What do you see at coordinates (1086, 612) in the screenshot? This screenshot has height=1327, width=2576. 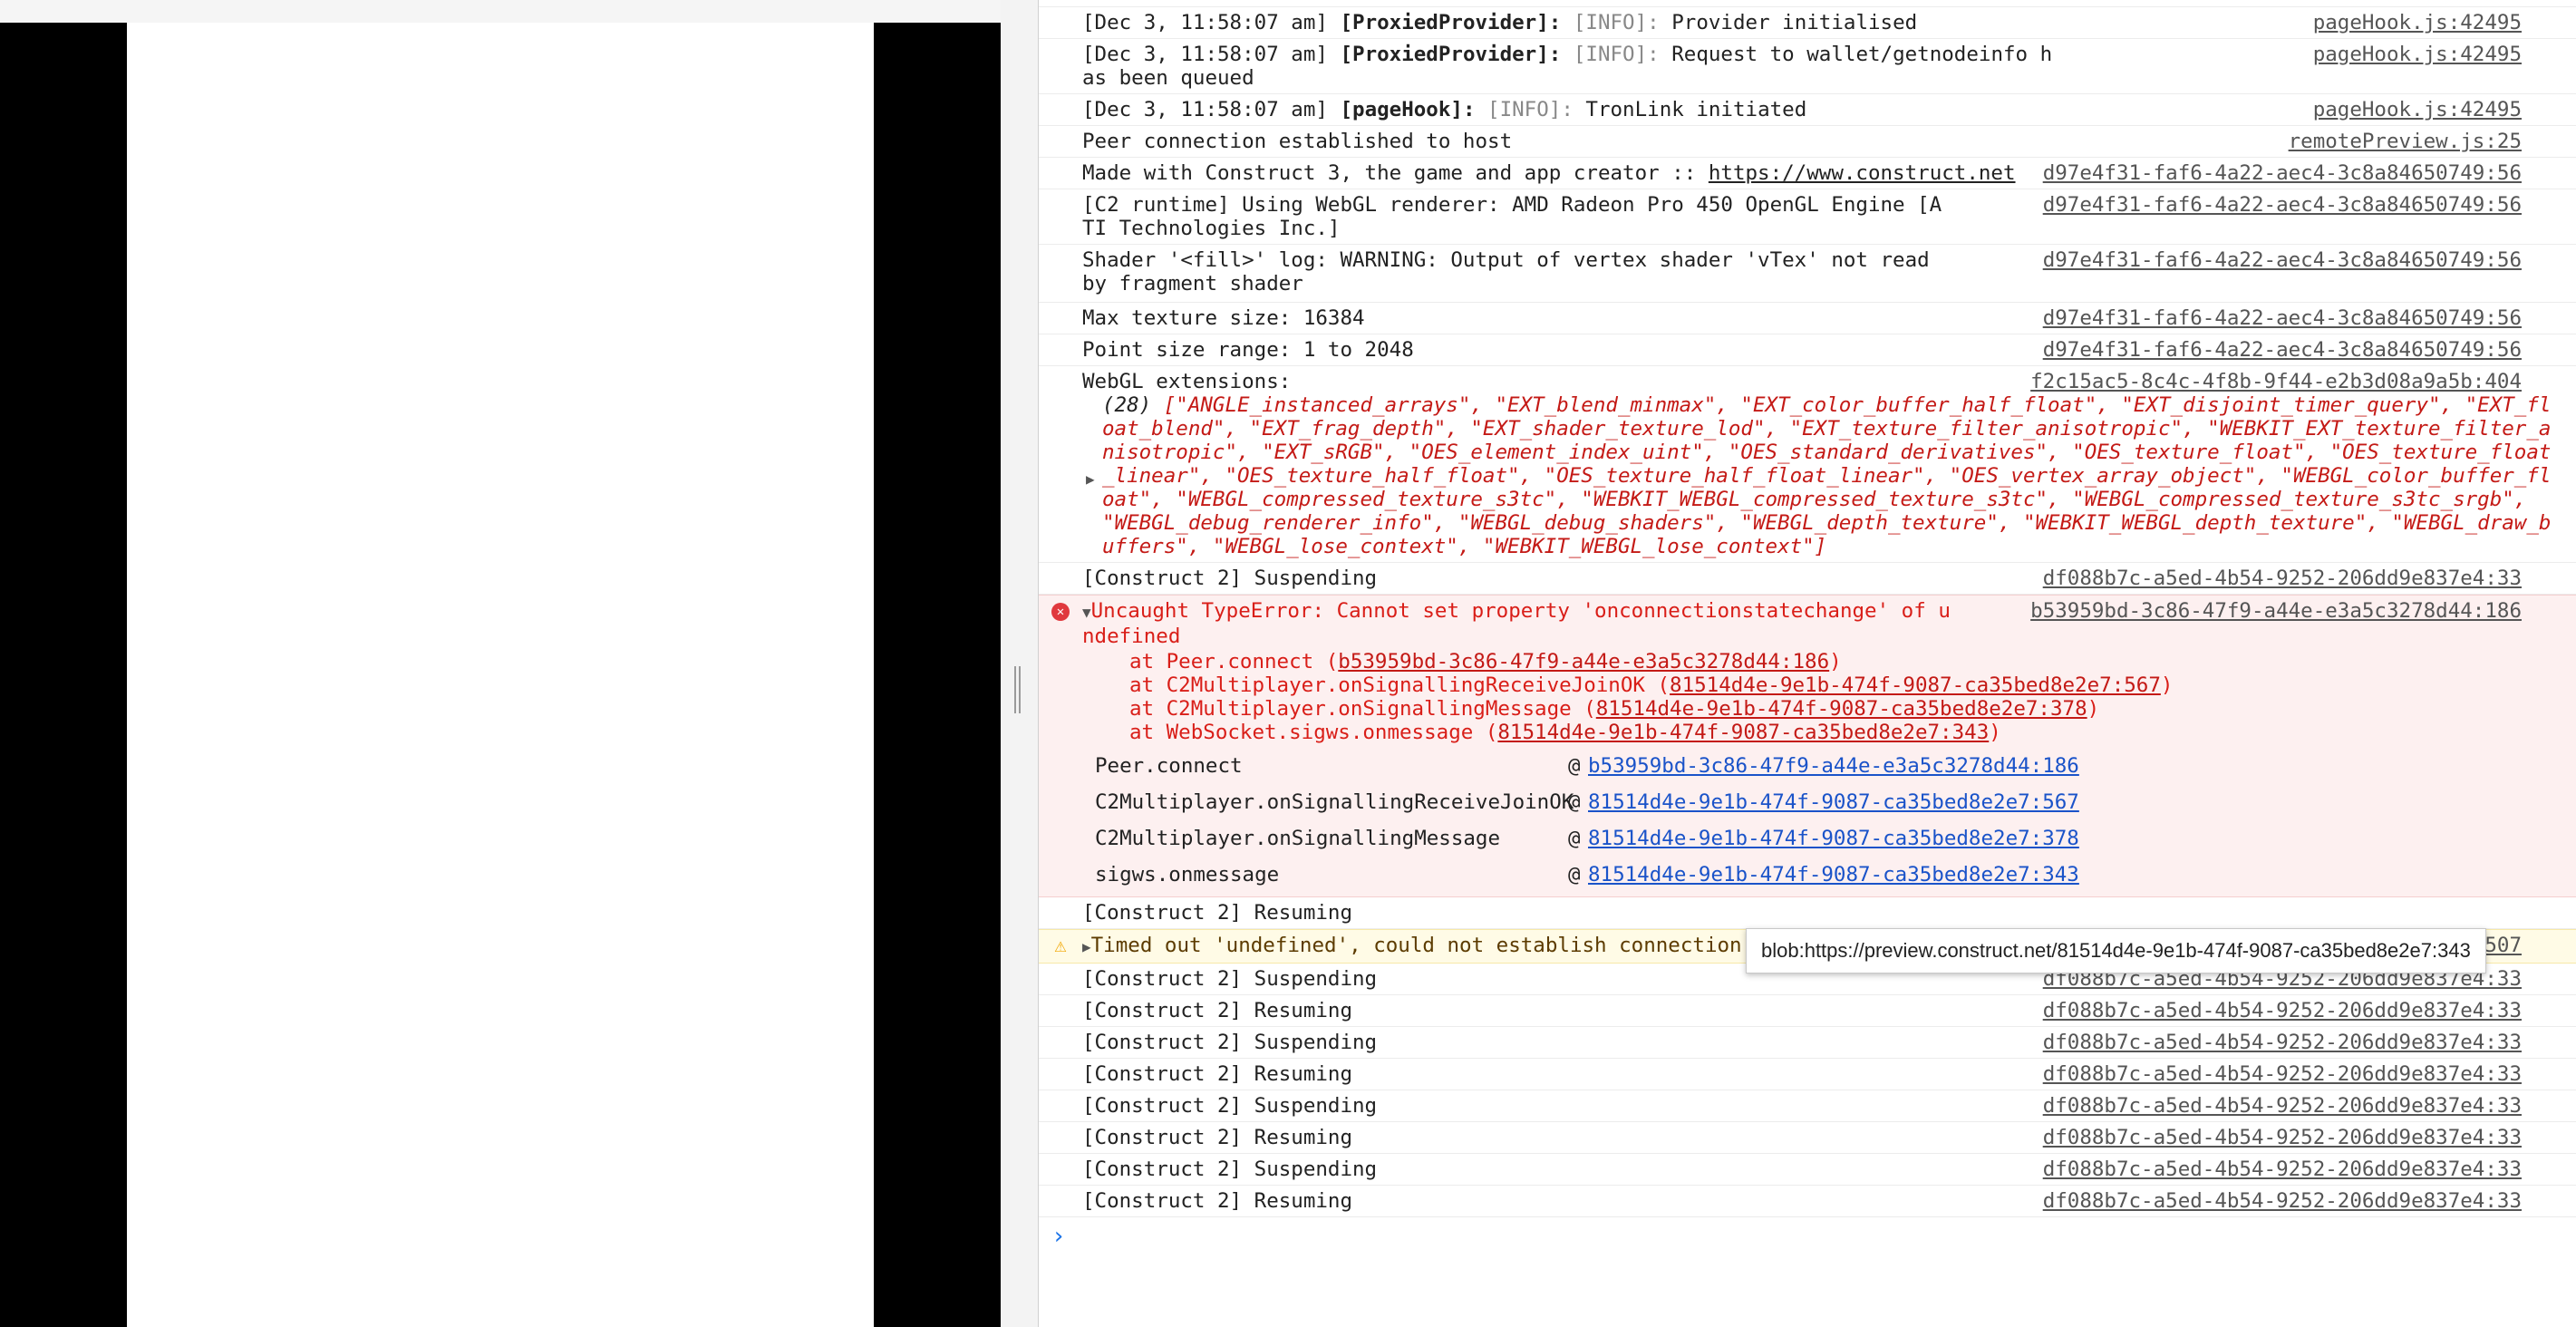 I see `collapse-triangle-icon: ▼` at bounding box center [1086, 612].